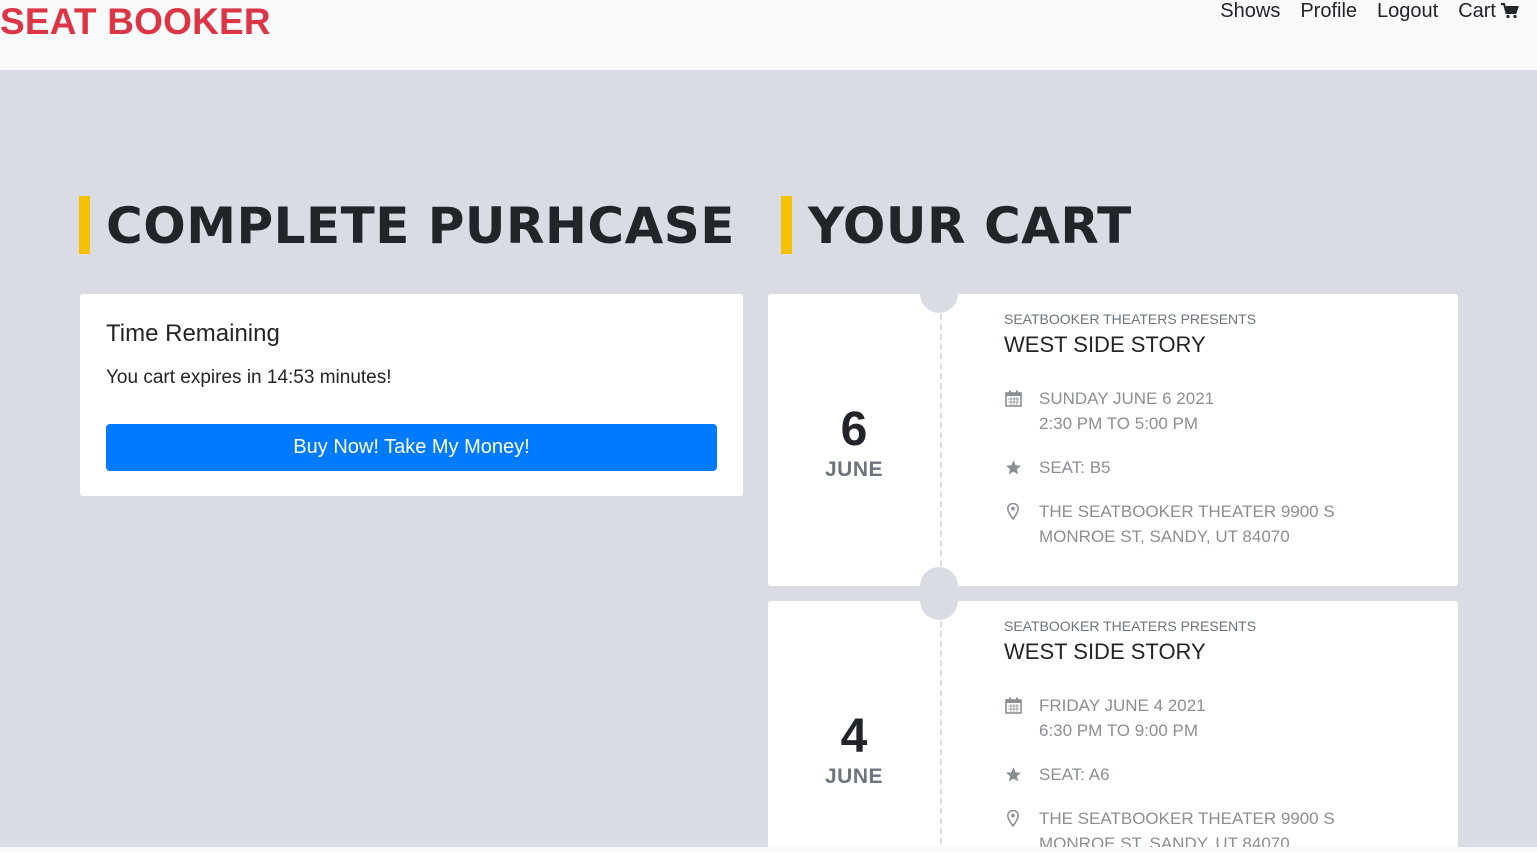 The image size is (1537, 852). Describe the element at coordinates (1127, 398) in the screenshot. I see `ticket-date-line: SUNDAY JUNE 6 2021` at that location.